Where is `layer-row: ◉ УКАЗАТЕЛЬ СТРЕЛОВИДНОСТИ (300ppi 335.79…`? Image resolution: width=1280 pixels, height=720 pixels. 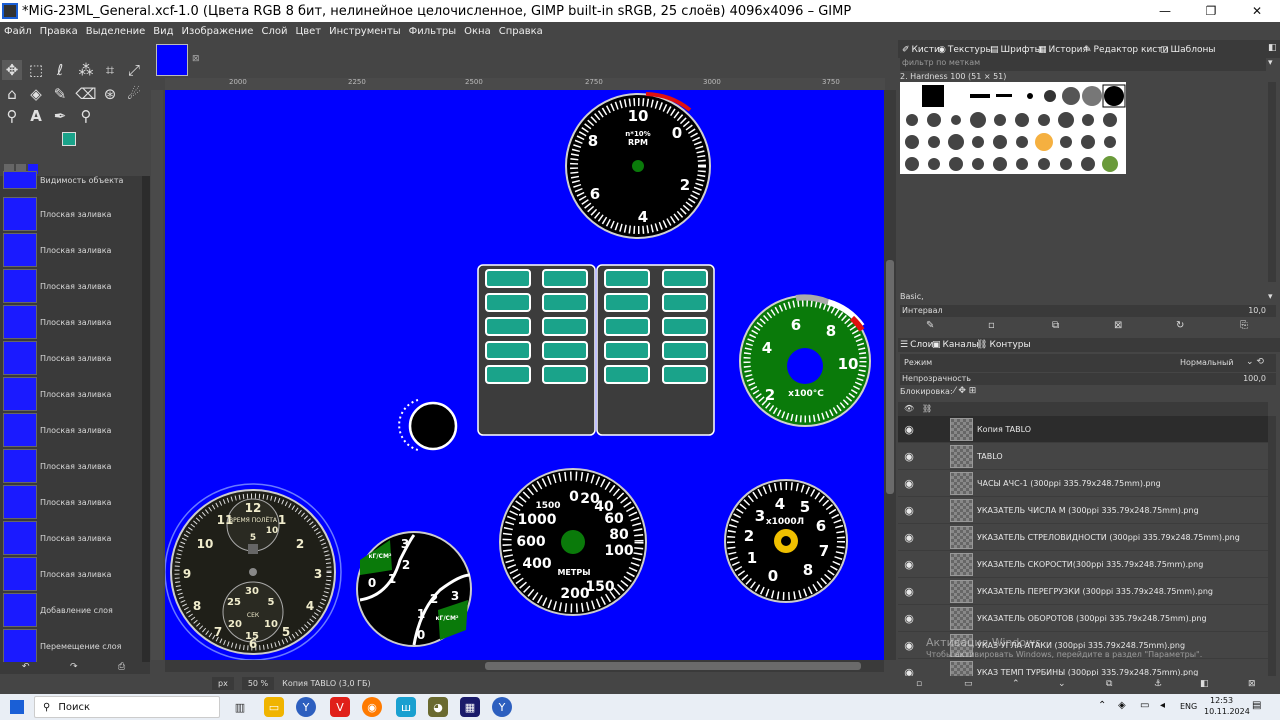
layer-row: ◉ УКАЗАТЕЛЬ СТРЕЛОВИДНОСТИ (300ppi 335.79… is located at coordinates (1083, 537).